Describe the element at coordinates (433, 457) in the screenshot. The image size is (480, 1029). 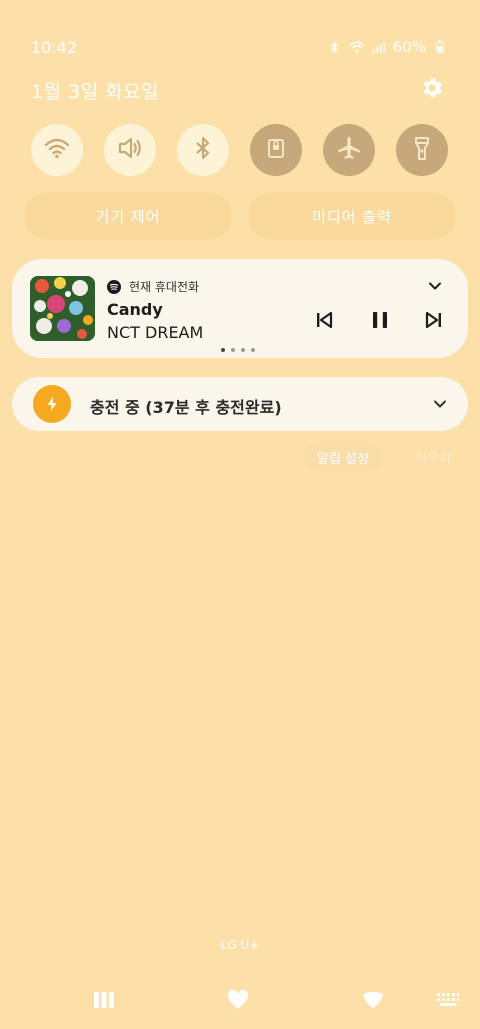
I see `clear-all-button: 지우기` at that location.